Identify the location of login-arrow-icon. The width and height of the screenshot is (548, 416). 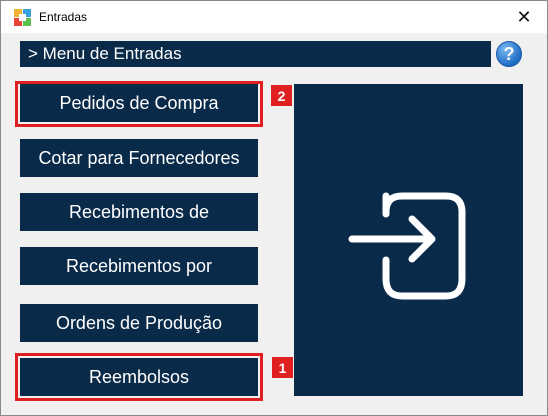
(407, 246).